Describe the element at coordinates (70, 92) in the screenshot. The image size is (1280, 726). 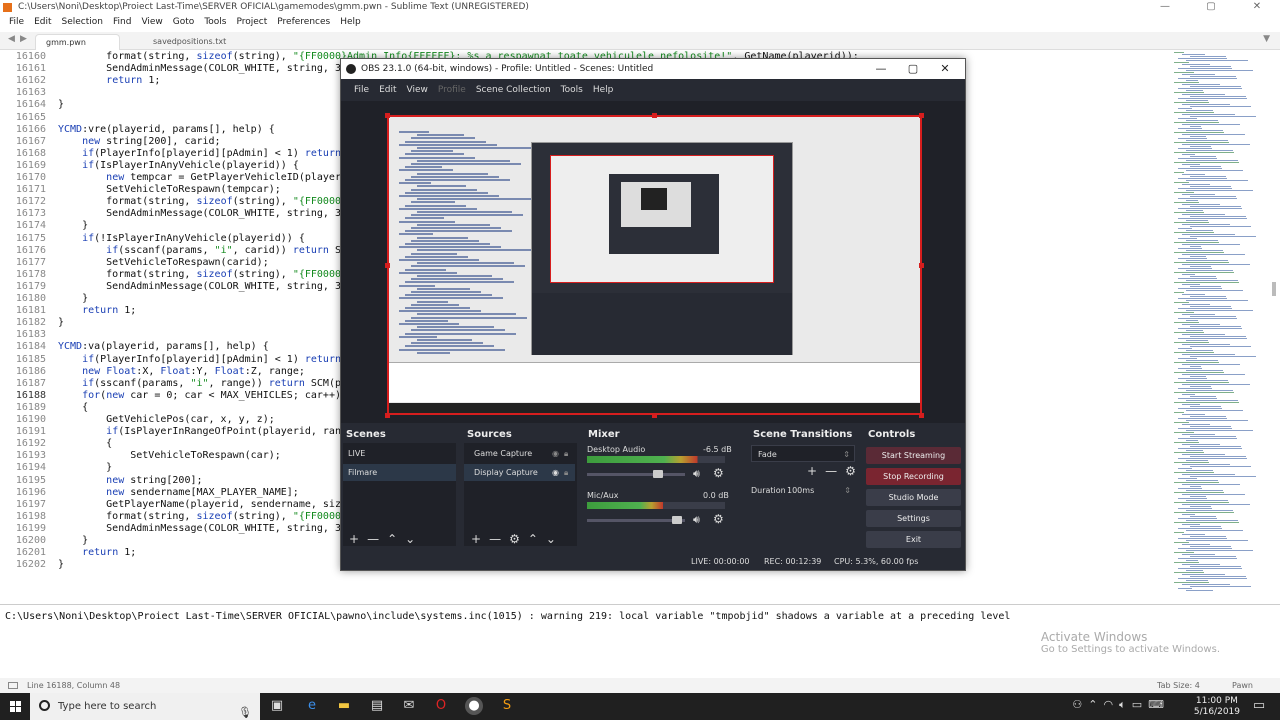
I see `code-line` at that location.